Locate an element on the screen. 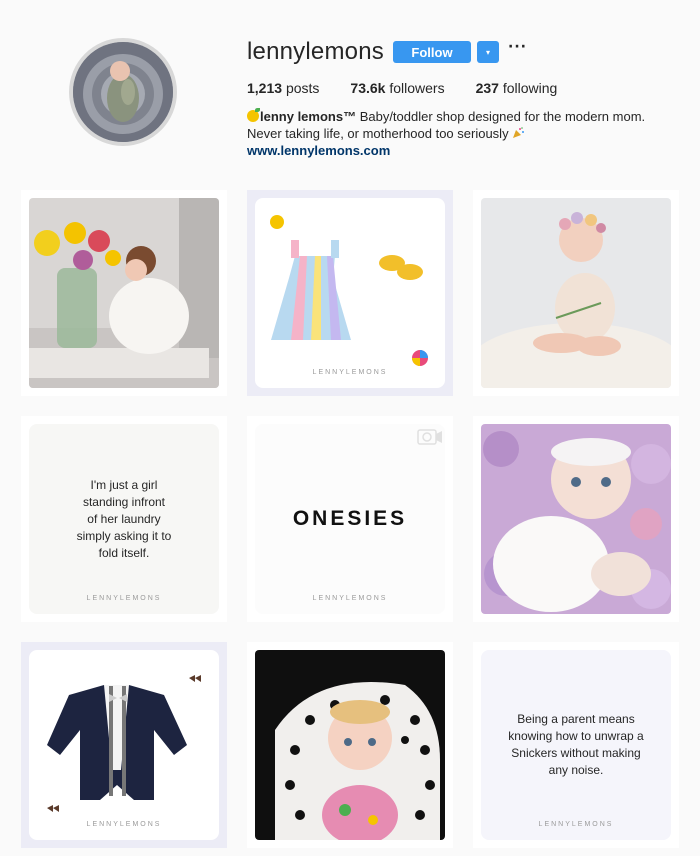 The width and height of the screenshot is (700, 856). website-link: www.lennylemons.com is located at coordinates (467, 150).